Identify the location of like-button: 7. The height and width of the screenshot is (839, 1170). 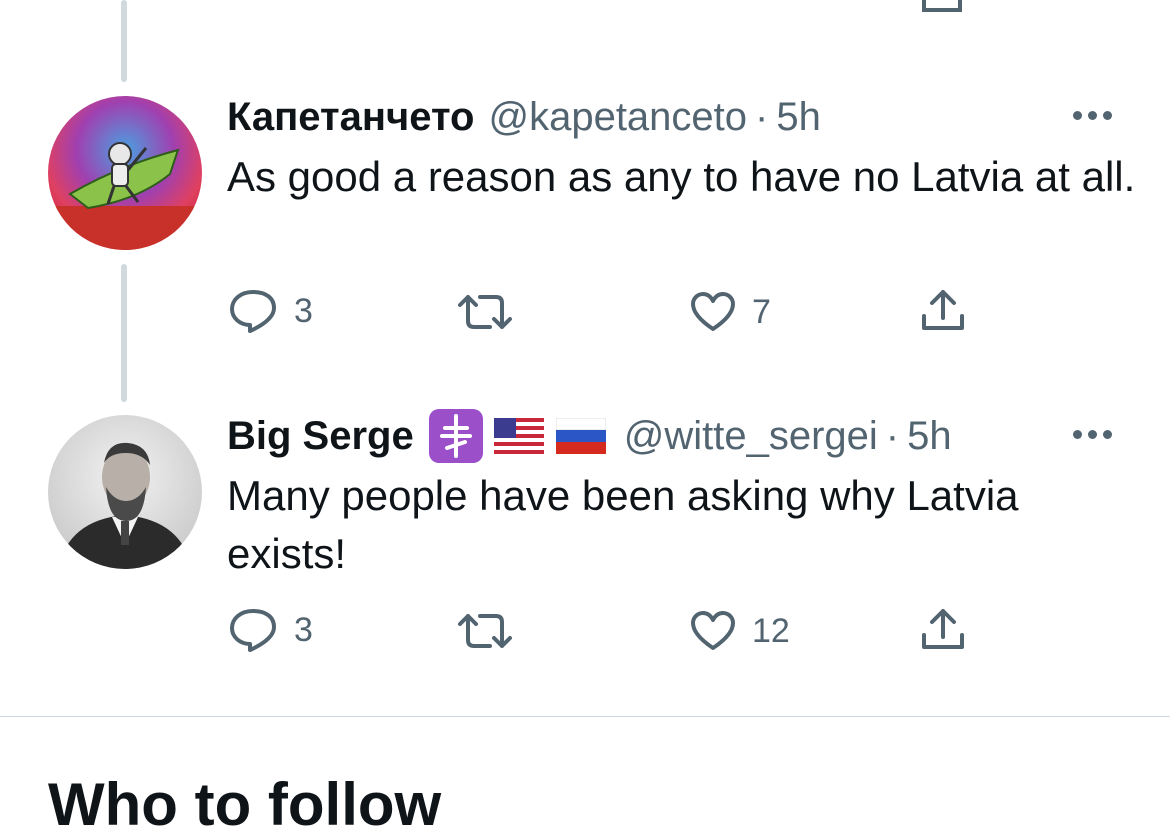
(730, 312).